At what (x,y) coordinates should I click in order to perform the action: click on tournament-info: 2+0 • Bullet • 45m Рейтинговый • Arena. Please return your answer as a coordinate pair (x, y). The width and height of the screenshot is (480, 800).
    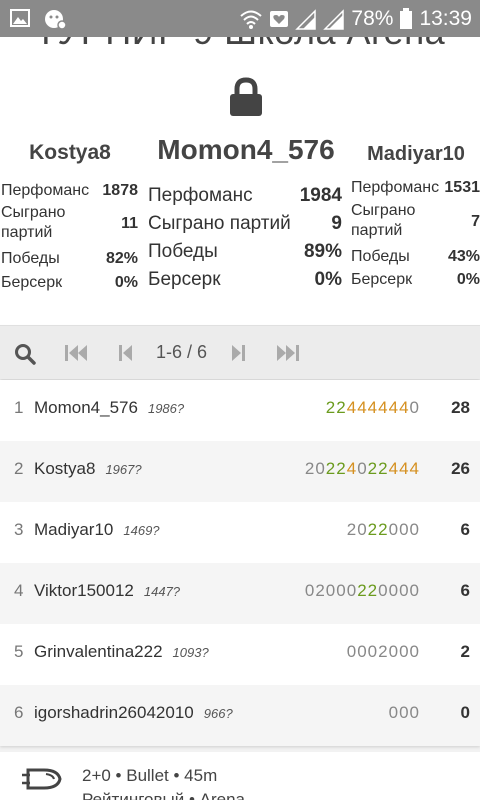
    Looking at the image, I should click on (240, 776).